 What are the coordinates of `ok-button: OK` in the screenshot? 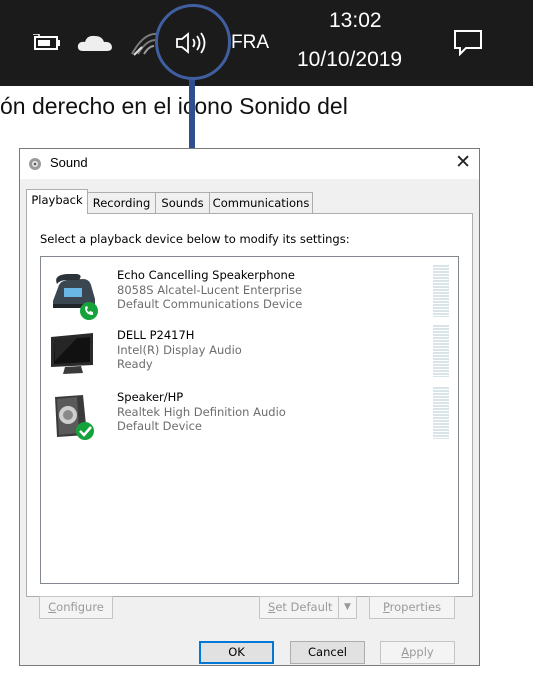 It's located at (236, 652).